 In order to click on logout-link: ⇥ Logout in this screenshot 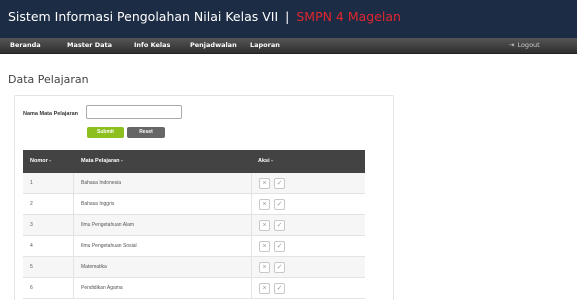, I will do `click(524, 45)`.